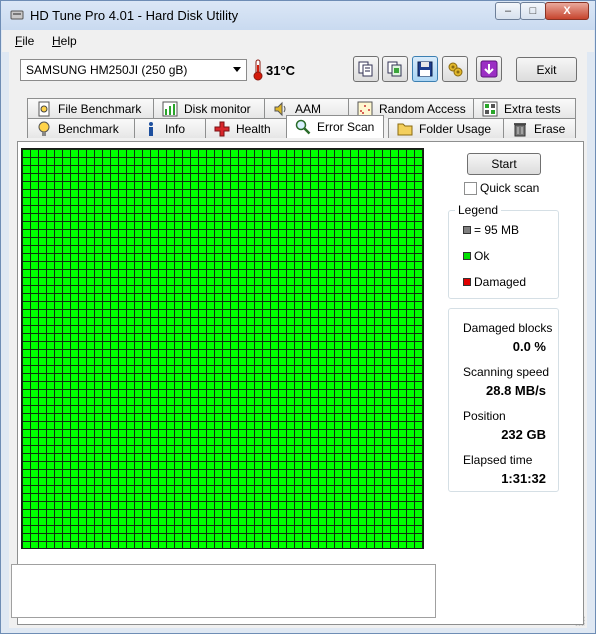  I want to click on gray-swatch-icon, so click(467, 230).